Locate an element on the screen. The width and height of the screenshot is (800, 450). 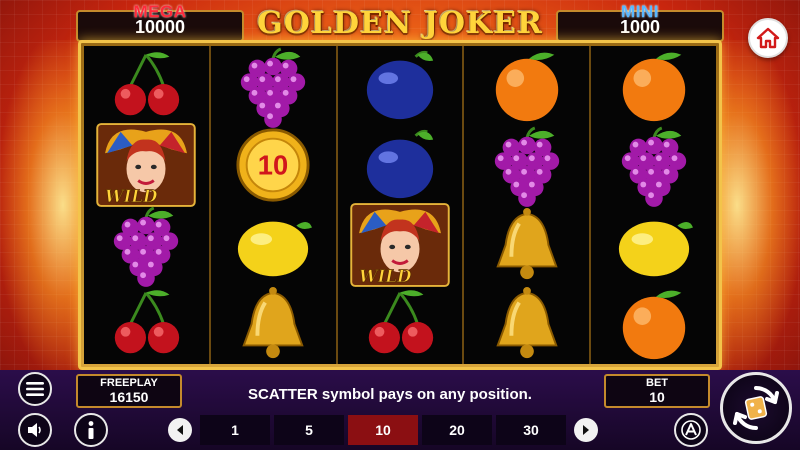
autoplay-icon is located at coordinates (691, 430).